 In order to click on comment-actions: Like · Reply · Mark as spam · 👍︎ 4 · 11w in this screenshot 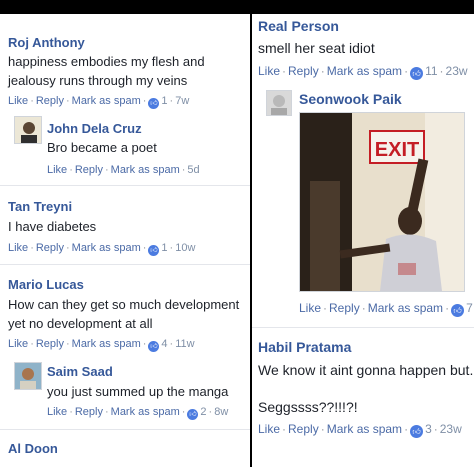, I will do `click(101, 345)`.